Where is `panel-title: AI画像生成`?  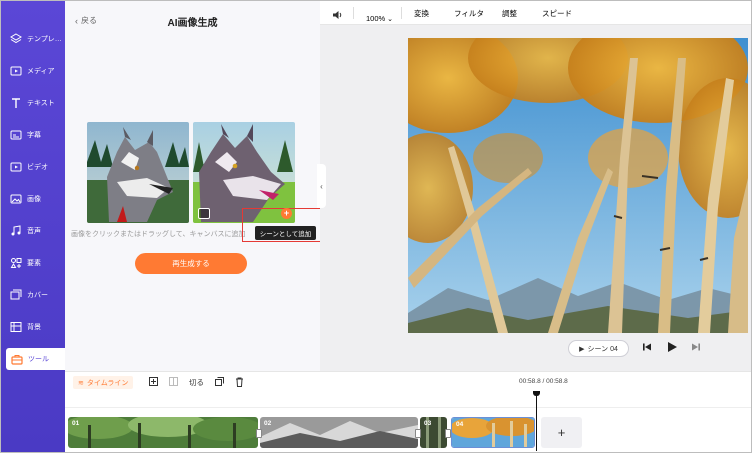
panel-title: AI画像生成 is located at coordinates (192, 23).